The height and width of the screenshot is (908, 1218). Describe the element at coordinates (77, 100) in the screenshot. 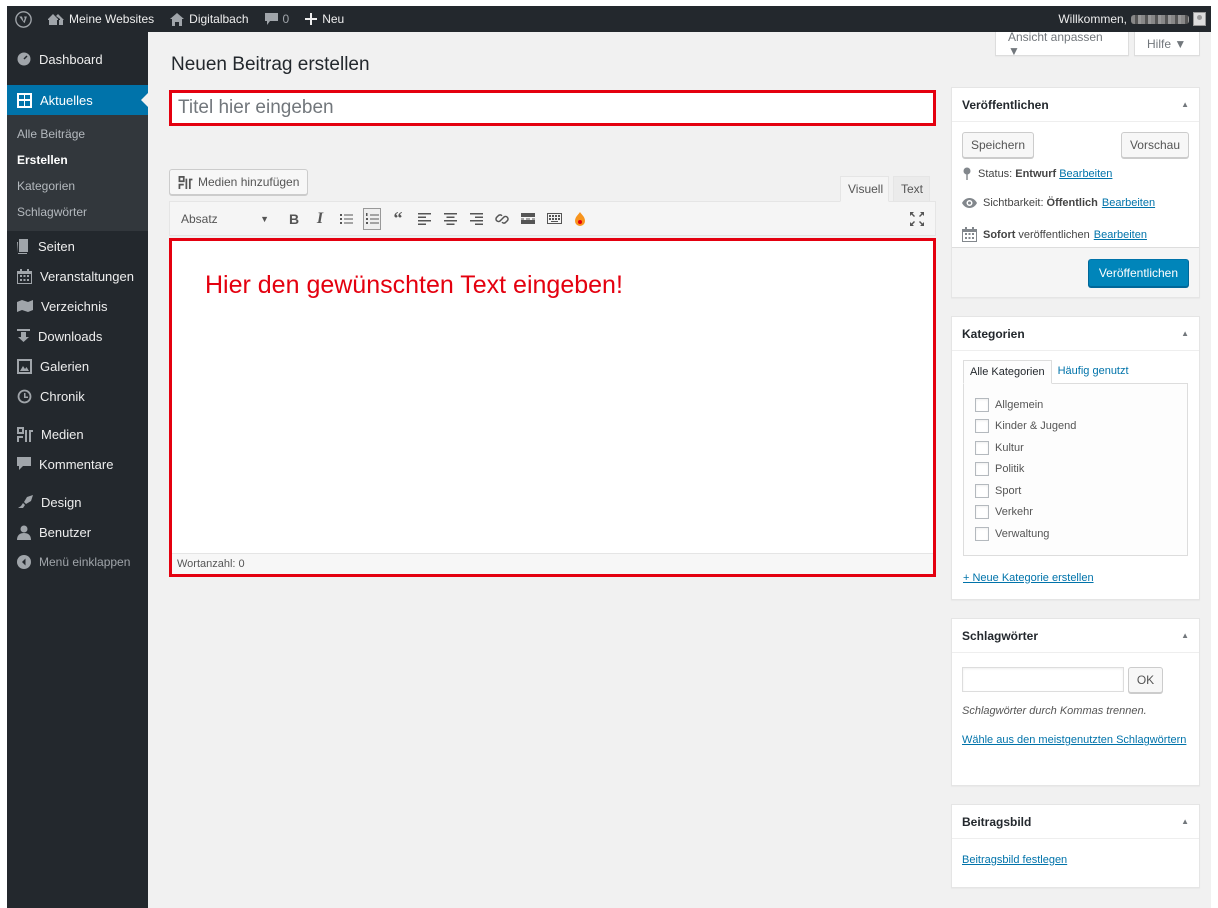

I see `sidebar-item-aktuelles: Aktuelles` at that location.